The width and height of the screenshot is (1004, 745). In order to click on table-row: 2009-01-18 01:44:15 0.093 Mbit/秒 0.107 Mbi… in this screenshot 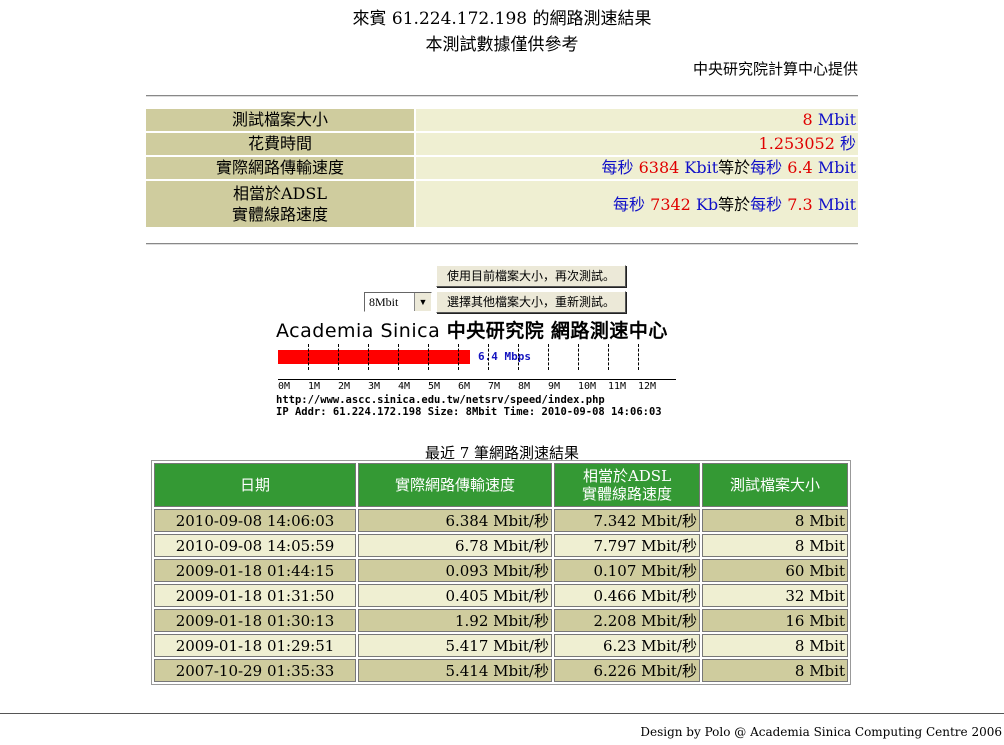, I will do `click(501, 570)`.